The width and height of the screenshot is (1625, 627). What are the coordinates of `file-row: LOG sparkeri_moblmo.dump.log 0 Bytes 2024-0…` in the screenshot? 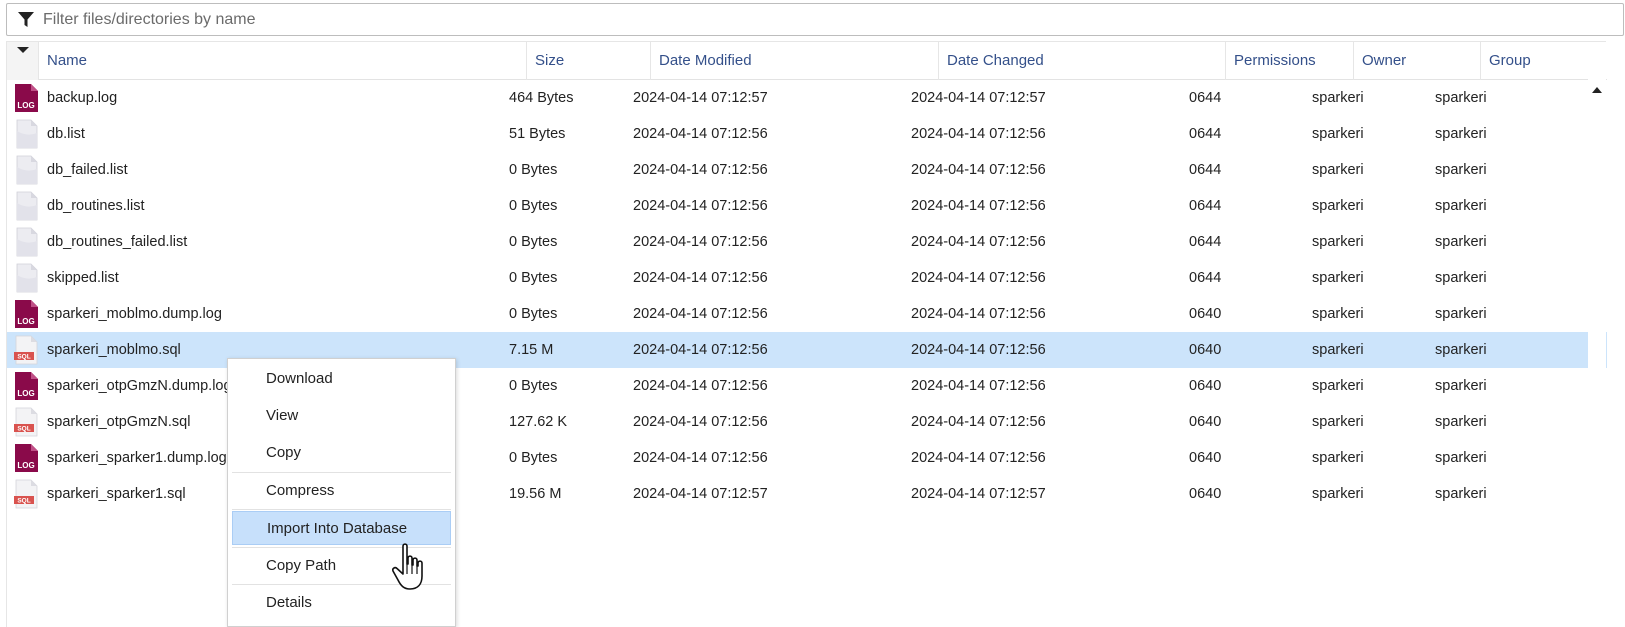 It's located at (807, 314).